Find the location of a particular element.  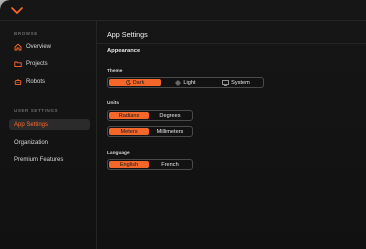

unit-option-meters: Meters is located at coordinates (129, 131).